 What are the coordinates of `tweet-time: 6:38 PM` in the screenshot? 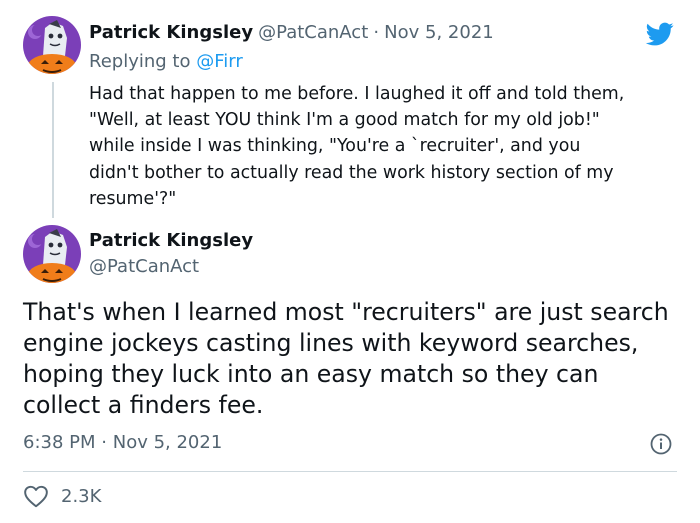 It's located at (59, 442).